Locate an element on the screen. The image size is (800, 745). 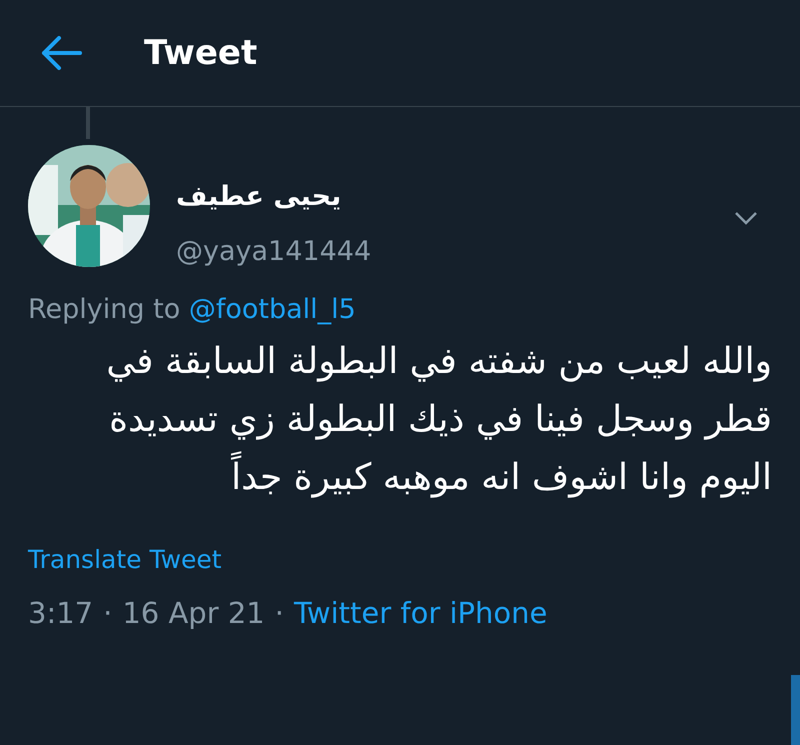
mention-link: @football_l5 is located at coordinates (272, 309).